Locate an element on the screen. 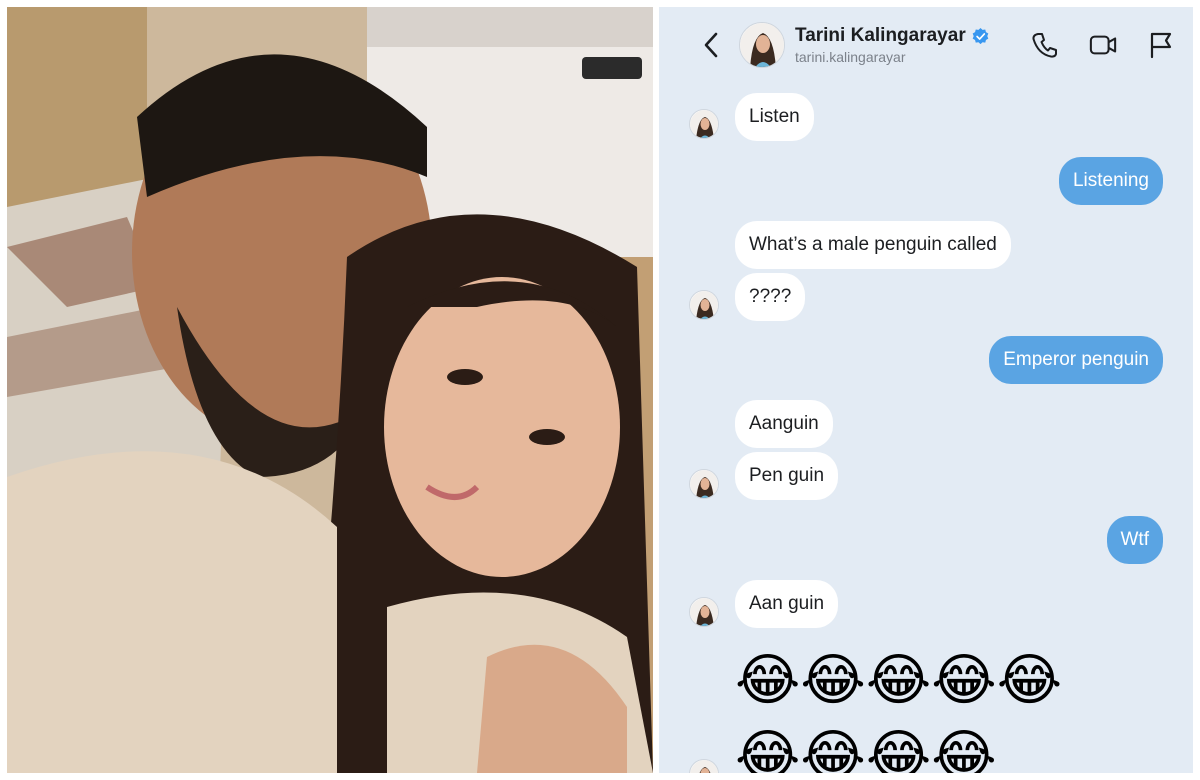  report-button is located at coordinates (1161, 45).